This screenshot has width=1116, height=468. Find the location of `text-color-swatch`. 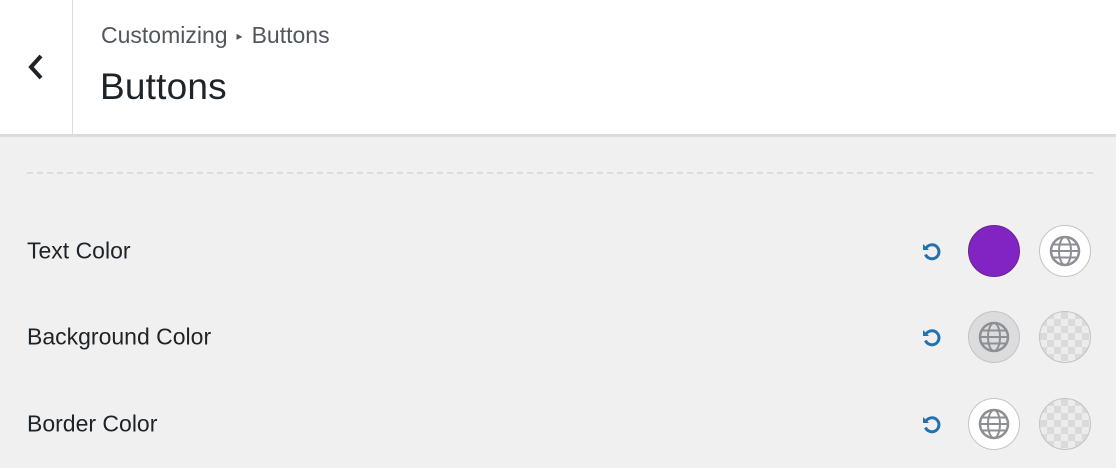

text-color-swatch is located at coordinates (994, 251).